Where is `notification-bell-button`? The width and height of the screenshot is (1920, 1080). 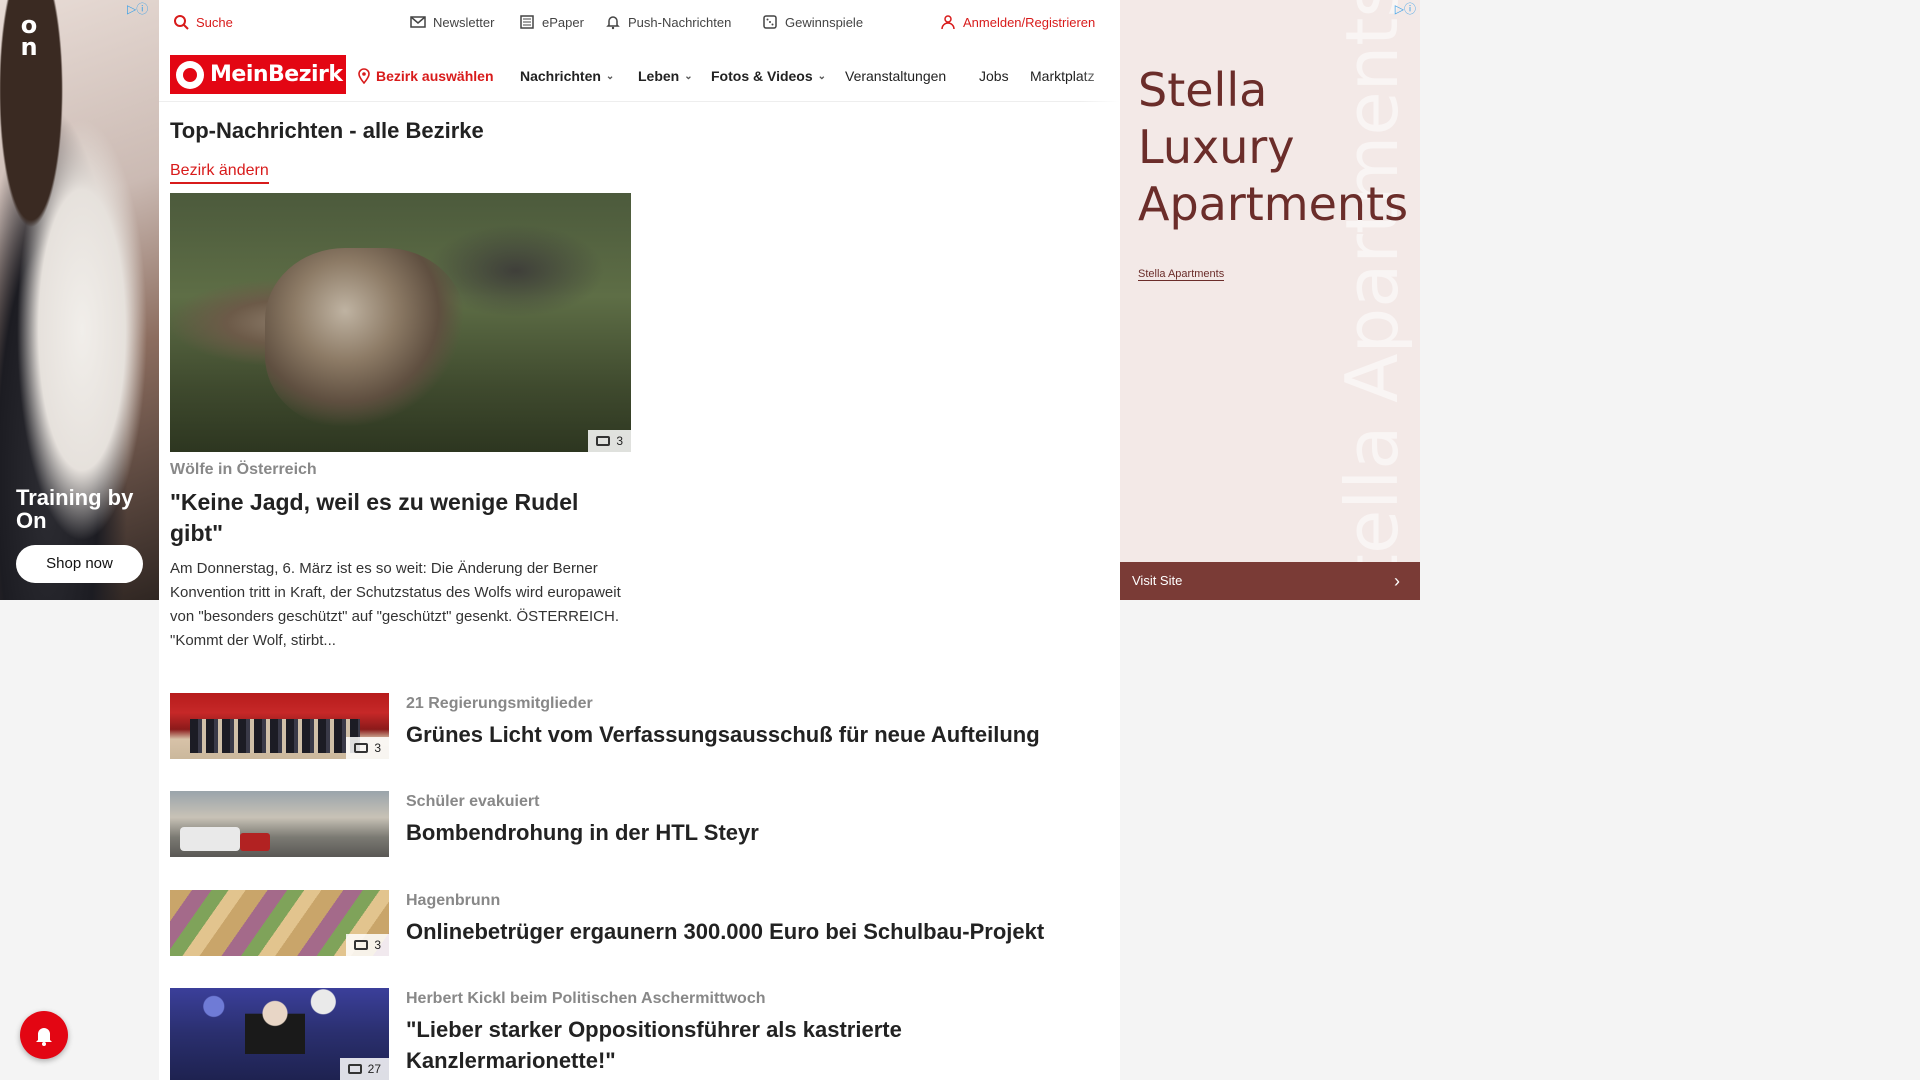 notification-bell-button is located at coordinates (44, 1035).